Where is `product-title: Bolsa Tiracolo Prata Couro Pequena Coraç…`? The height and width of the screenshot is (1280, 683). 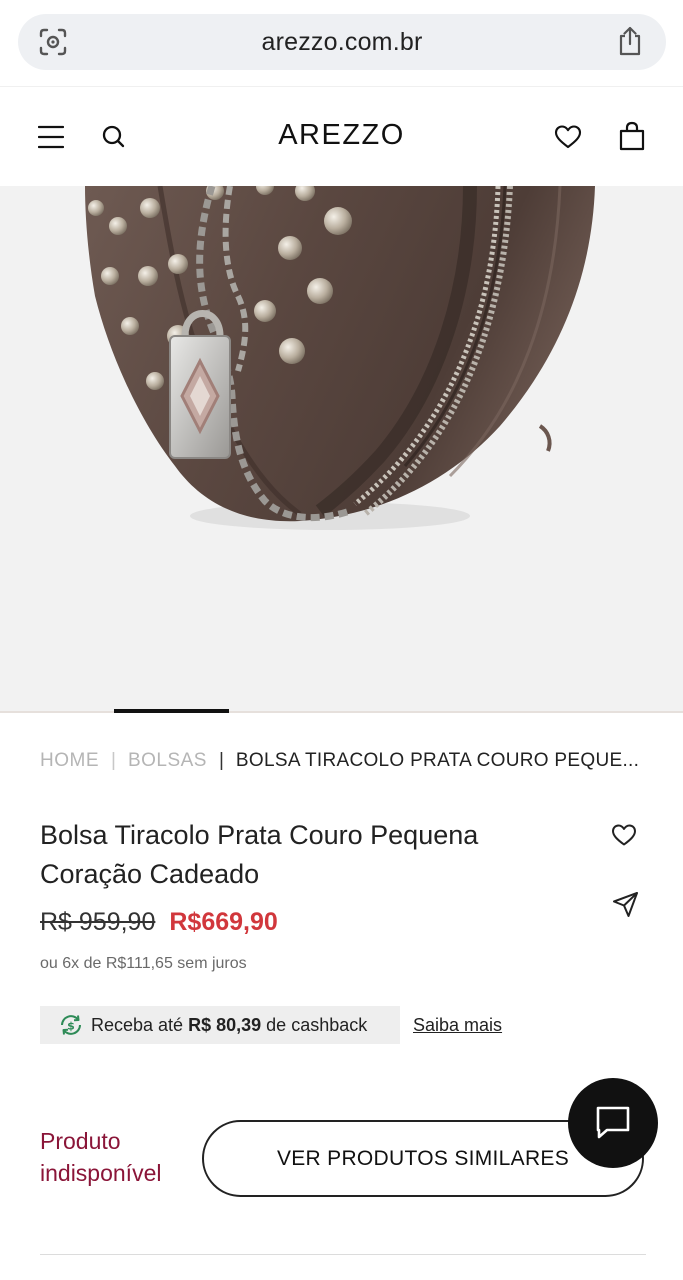
product-title: Bolsa Tiracolo Prata Couro Pequena Coraç… is located at coordinates (259, 854).